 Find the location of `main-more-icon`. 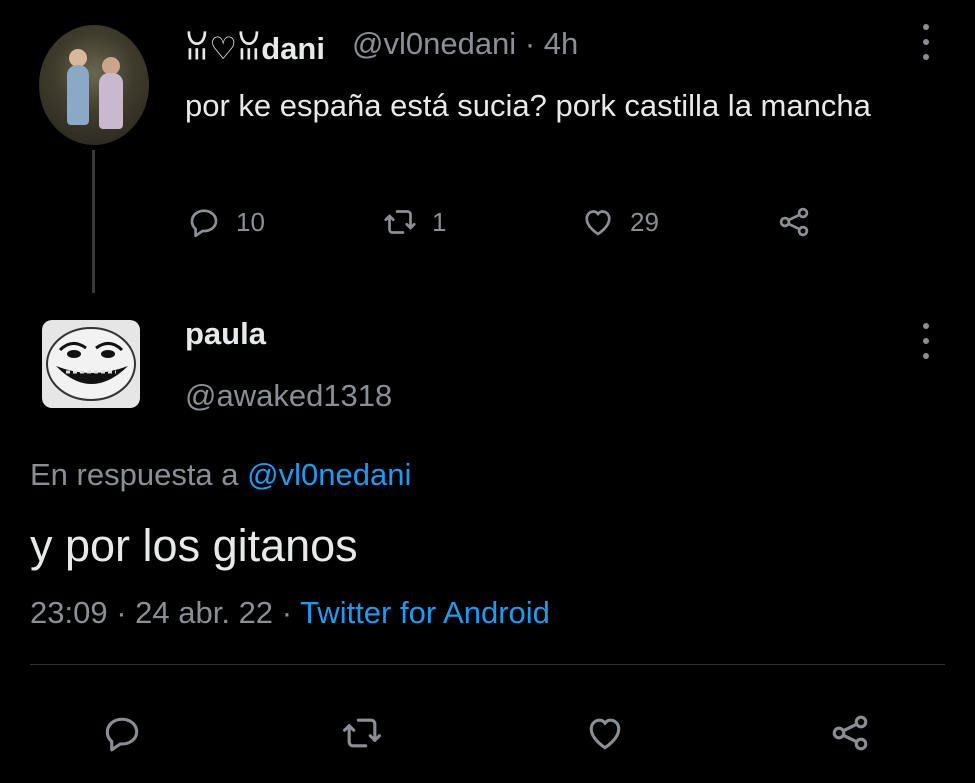

main-more-icon is located at coordinates (926, 341).